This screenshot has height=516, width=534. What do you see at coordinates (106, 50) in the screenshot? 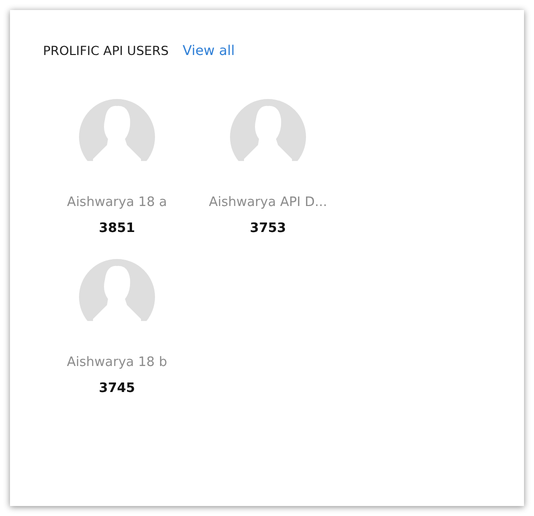
I see `panel-title: PROLIFIC API USERS` at bounding box center [106, 50].